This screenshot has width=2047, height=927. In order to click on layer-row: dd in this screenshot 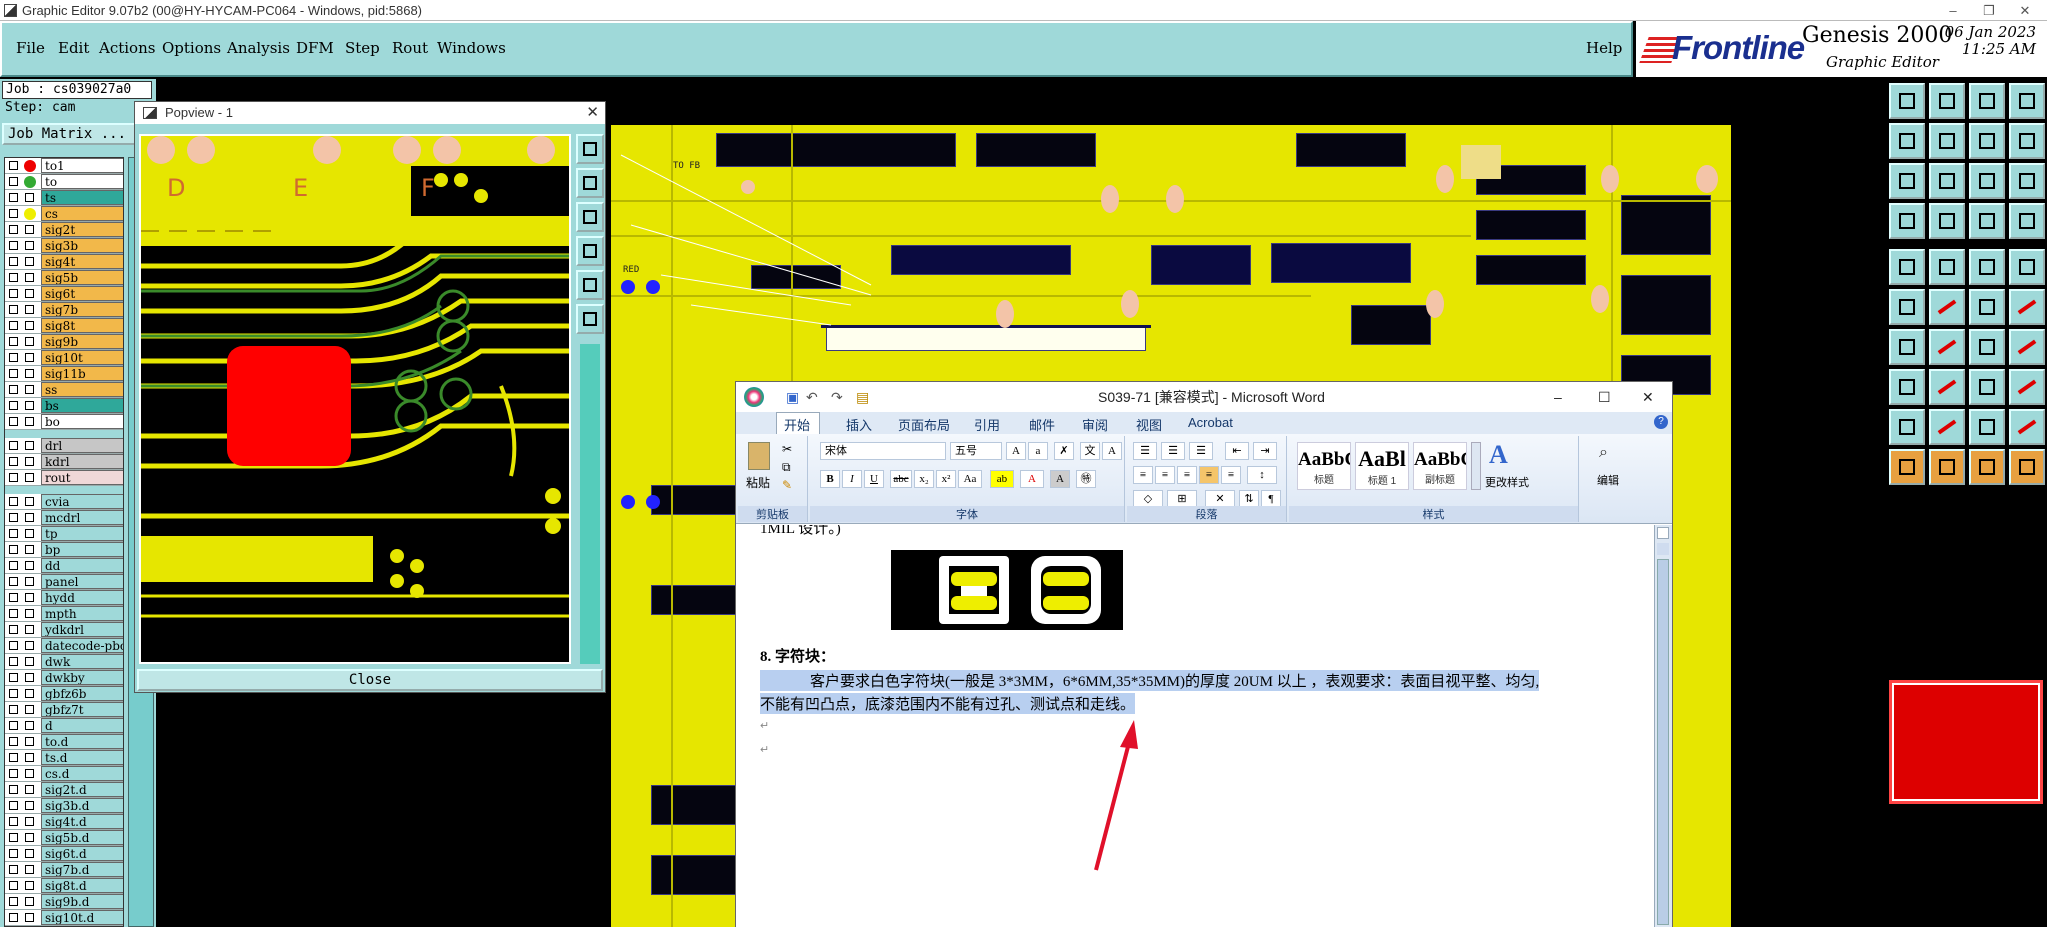, I will do `click(64, 566)`.